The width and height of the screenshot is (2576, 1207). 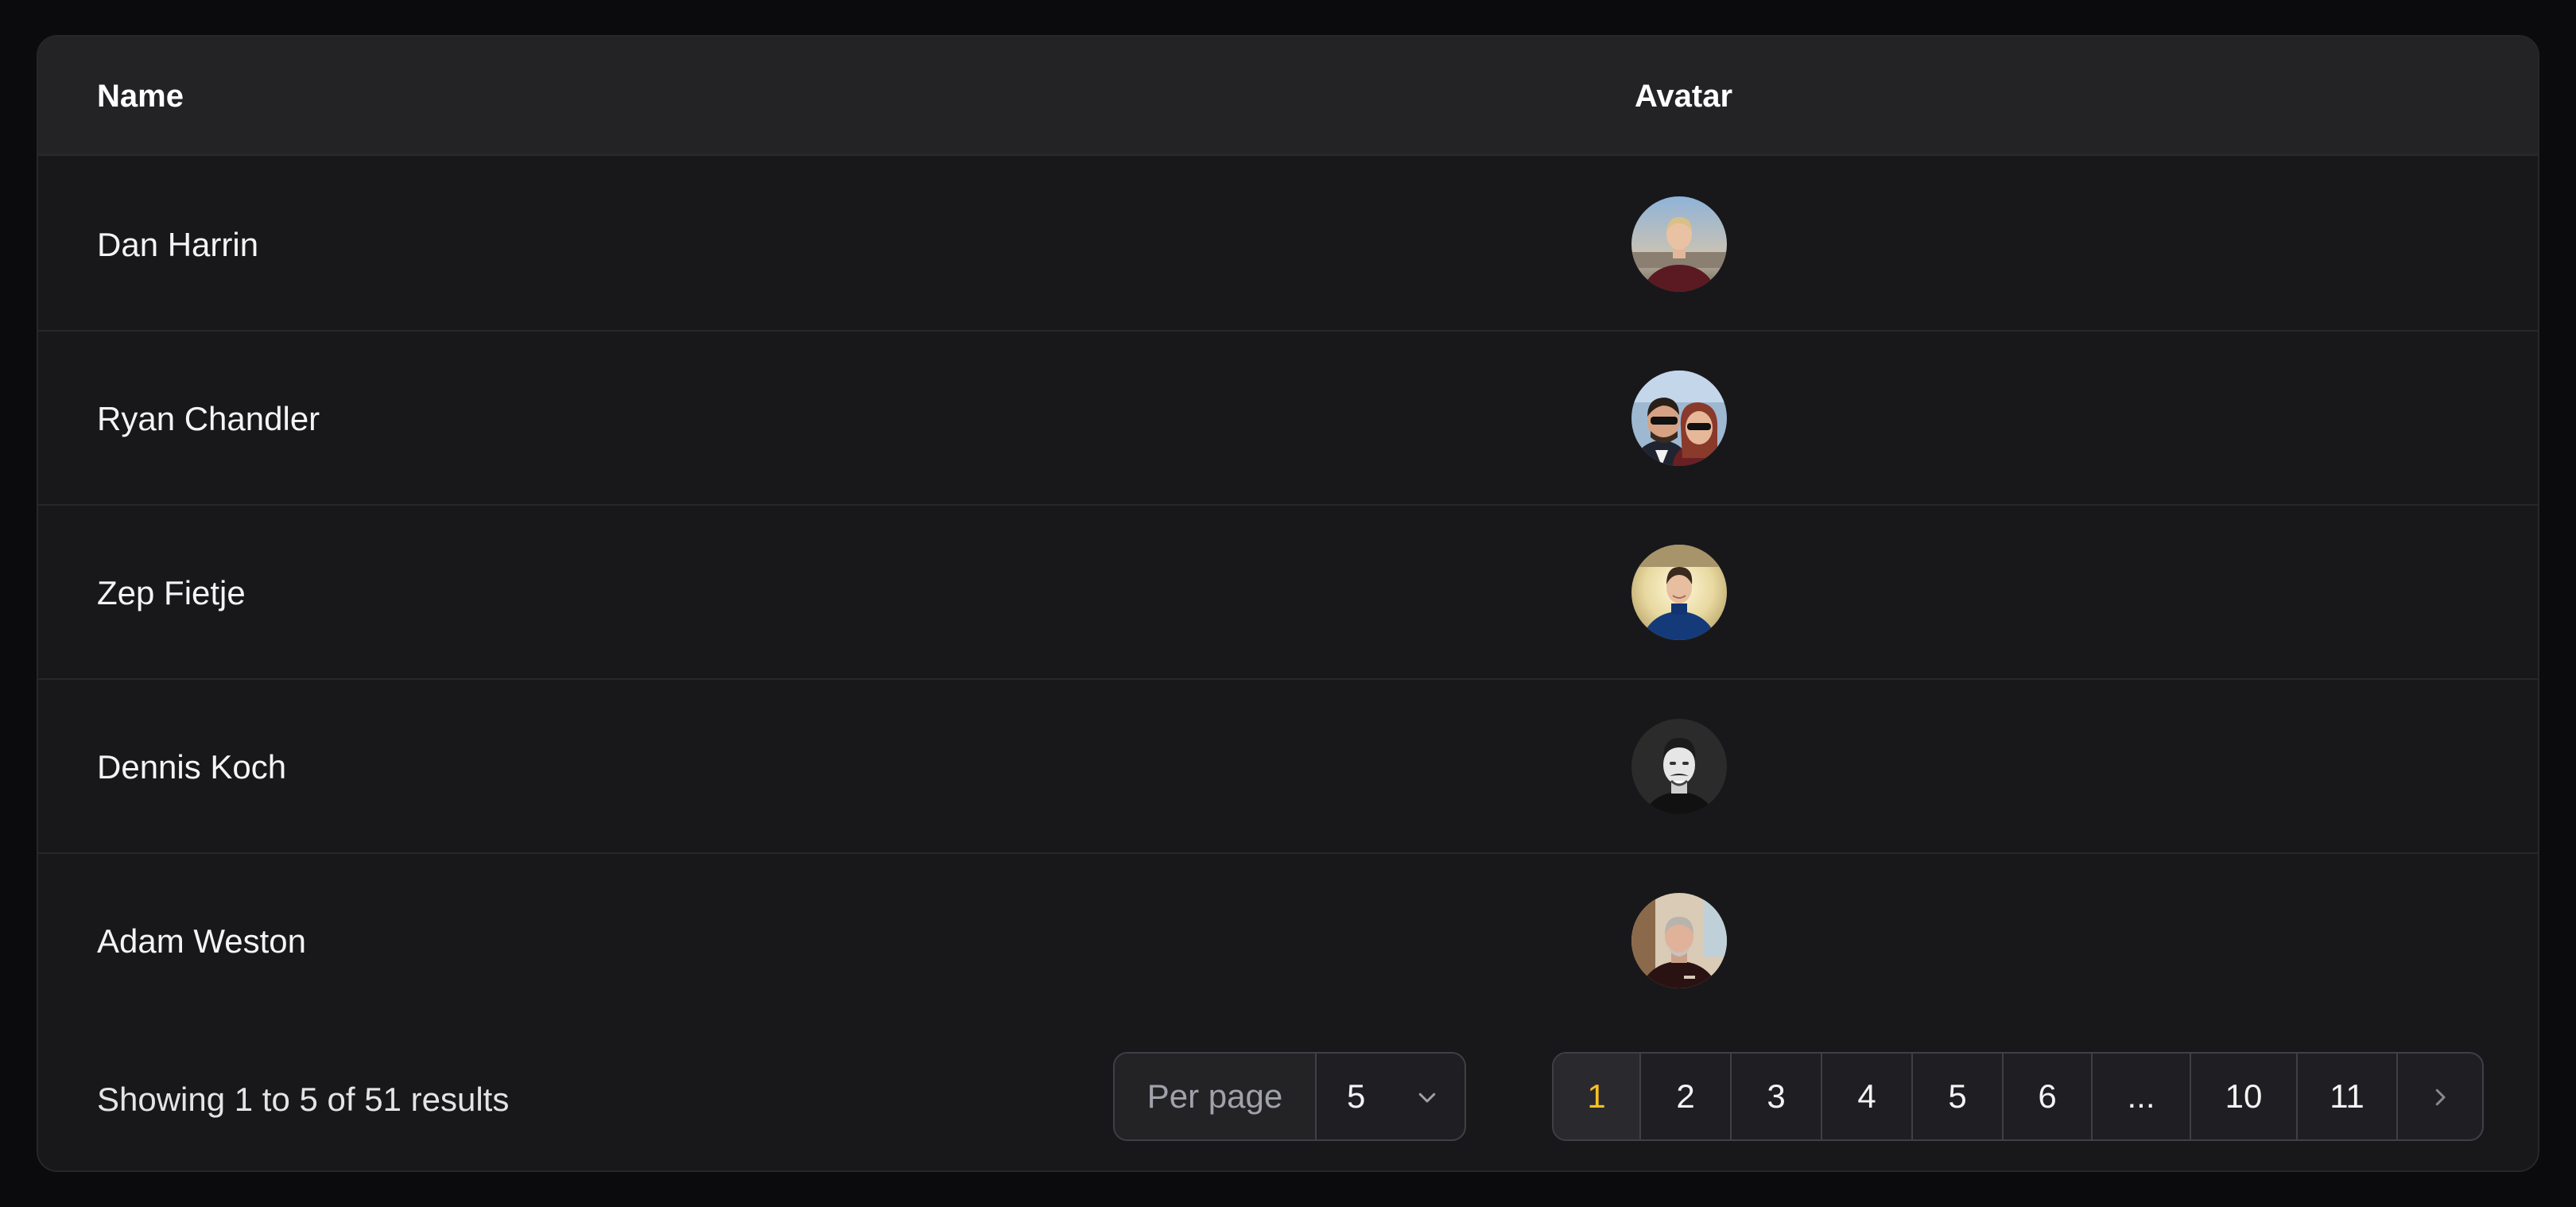 What do you see at coordinates (1598, 1096) in the screenshot?
I see `page-button-1: 1` at bounding box center [1598, 1096].